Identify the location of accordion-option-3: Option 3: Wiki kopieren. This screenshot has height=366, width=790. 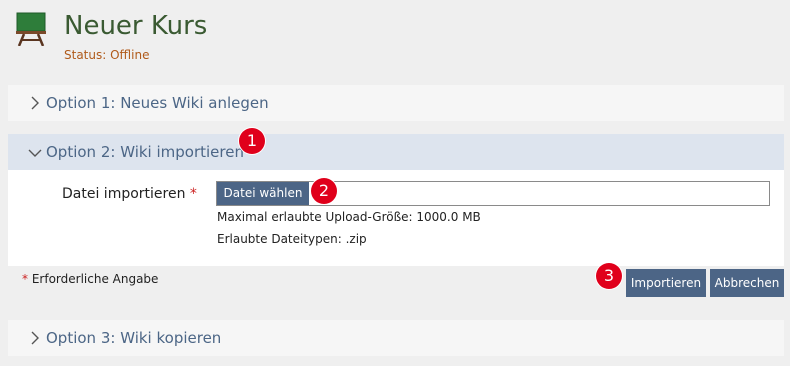
(396, 338).